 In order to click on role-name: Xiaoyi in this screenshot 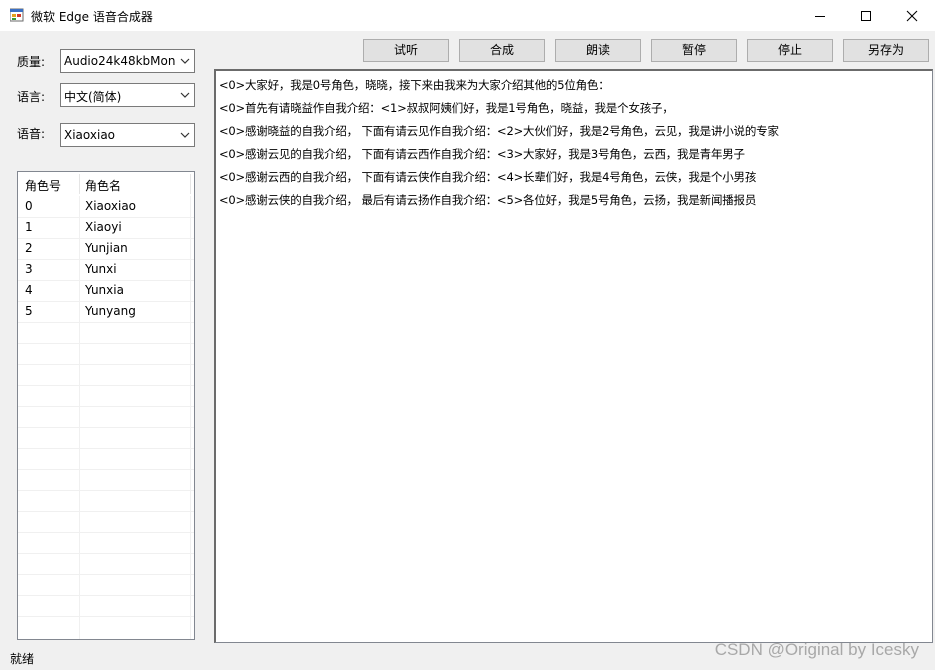, I will do `click(103, 227)`.